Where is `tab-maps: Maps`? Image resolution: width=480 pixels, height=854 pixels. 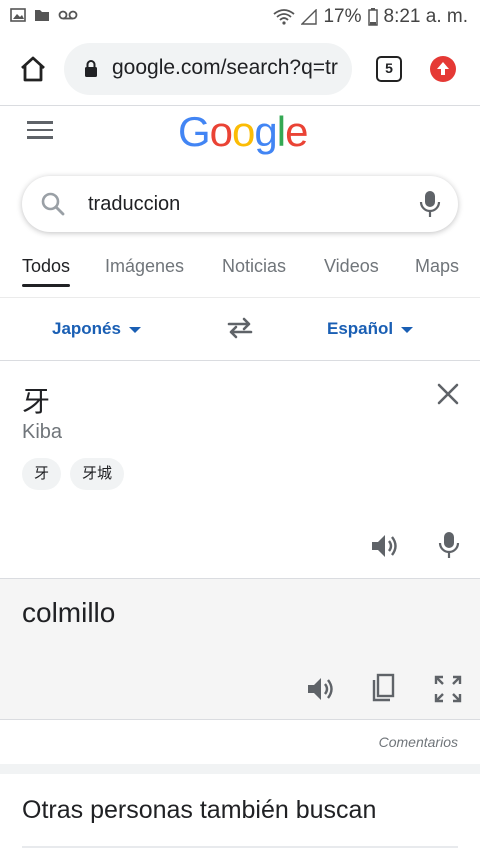 tab-maps: Maps is located at coordinates (437, 277).